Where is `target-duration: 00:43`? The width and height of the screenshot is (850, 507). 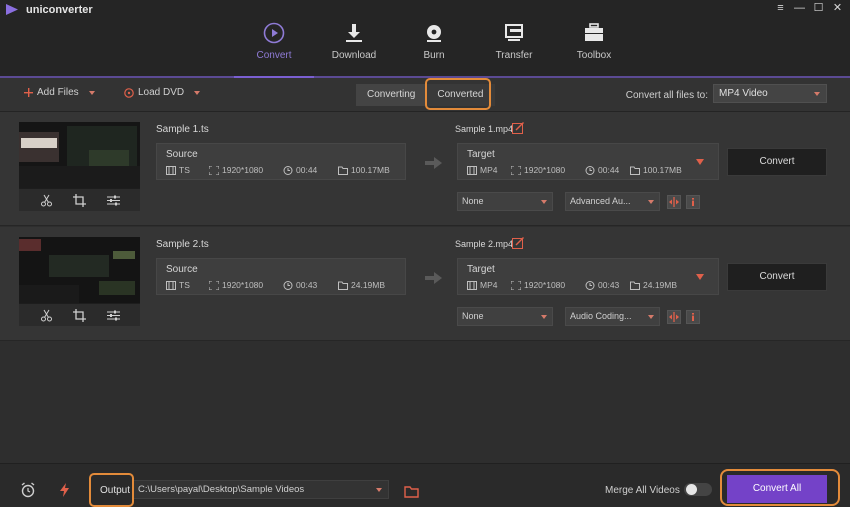
target-duration: 00:43 is located at coordinates (602, 285).